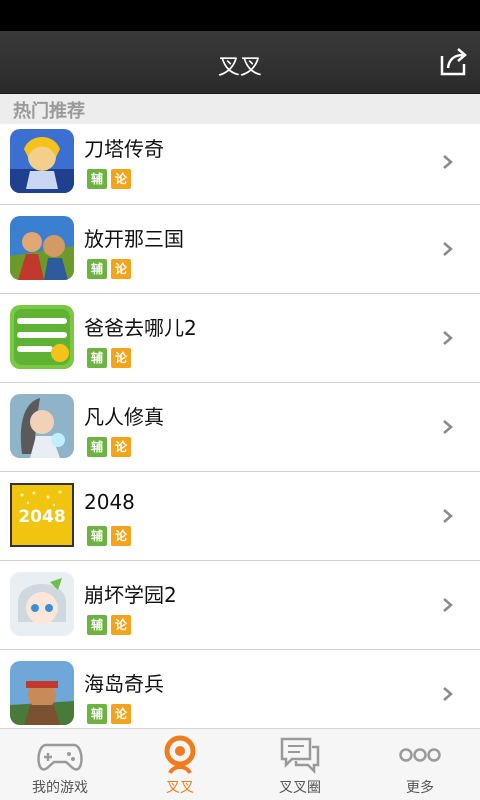  Describe the element at coordinates (300, 788) in the screenshot. I see `tab-label: 叉叉圈` at that location.